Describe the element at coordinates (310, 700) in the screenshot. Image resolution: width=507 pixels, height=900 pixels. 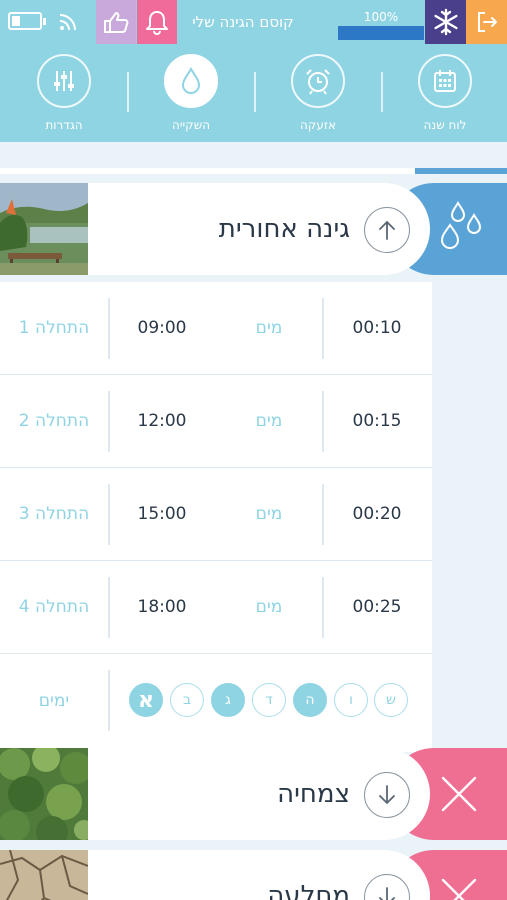
I see `day-toggle: ה` at that location.